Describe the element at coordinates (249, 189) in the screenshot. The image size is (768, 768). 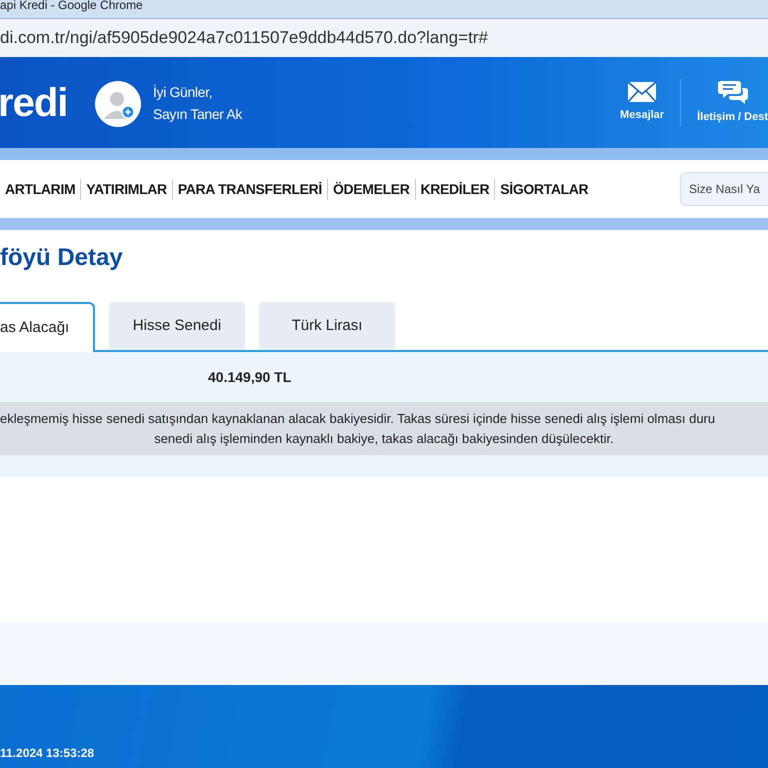
I see `nav-link: PARA TRANSFERLERİ` at that location.